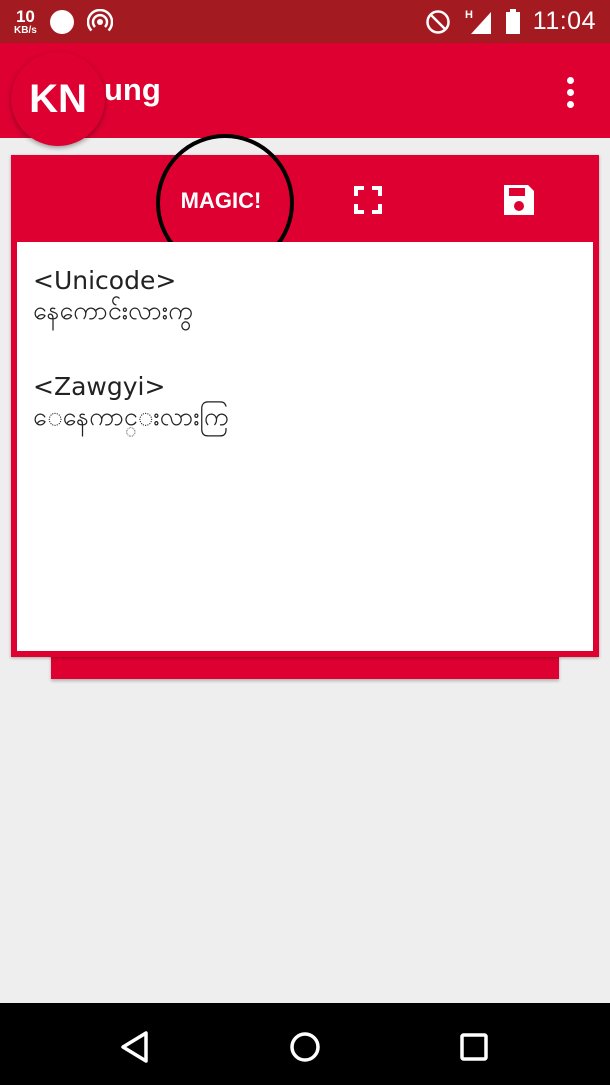 This screenshot has height=1085, width=610. Describe the element at coordinates (305, 21) in the screenshot. I see `status-bar: 10 KB/s H 11:04` at that location.